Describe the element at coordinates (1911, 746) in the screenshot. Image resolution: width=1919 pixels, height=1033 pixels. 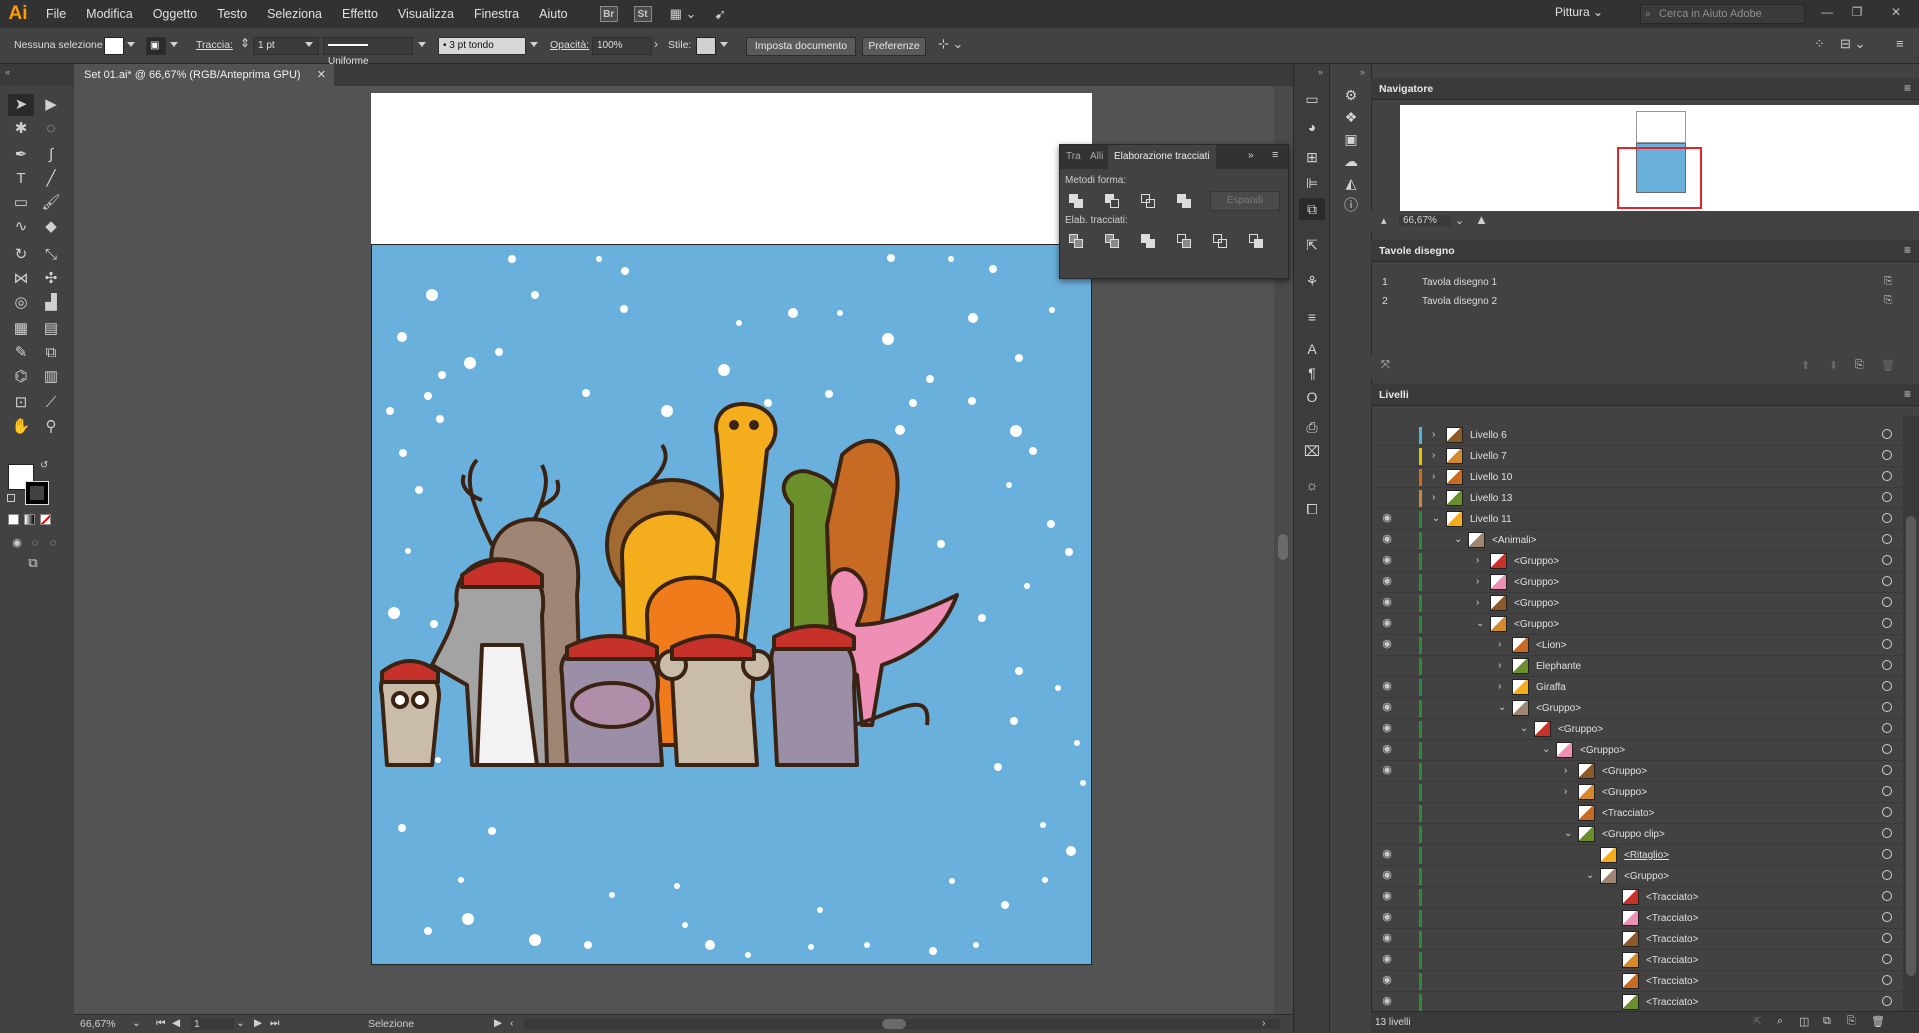
I see `layers-scroll-thumb` at that location.